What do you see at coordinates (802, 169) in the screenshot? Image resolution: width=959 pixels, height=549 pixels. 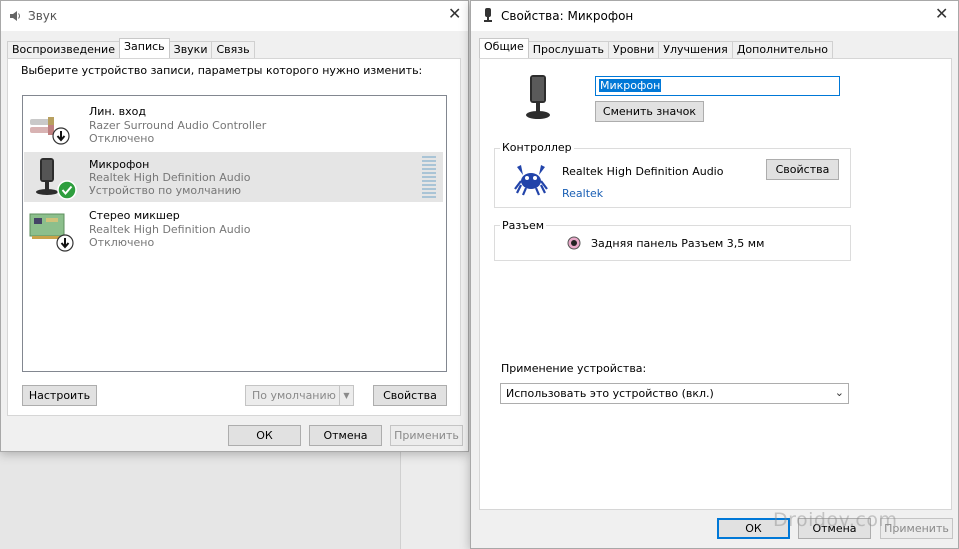 I see `controller-properties-button: Свойства` at bounding box center [802, 169].